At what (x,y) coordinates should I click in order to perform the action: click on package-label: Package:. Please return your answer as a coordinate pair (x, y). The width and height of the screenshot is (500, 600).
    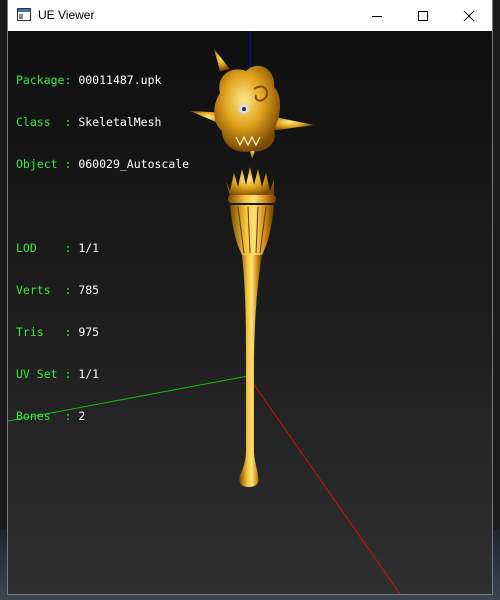
    Looking at the image, I should click on (44, 80).